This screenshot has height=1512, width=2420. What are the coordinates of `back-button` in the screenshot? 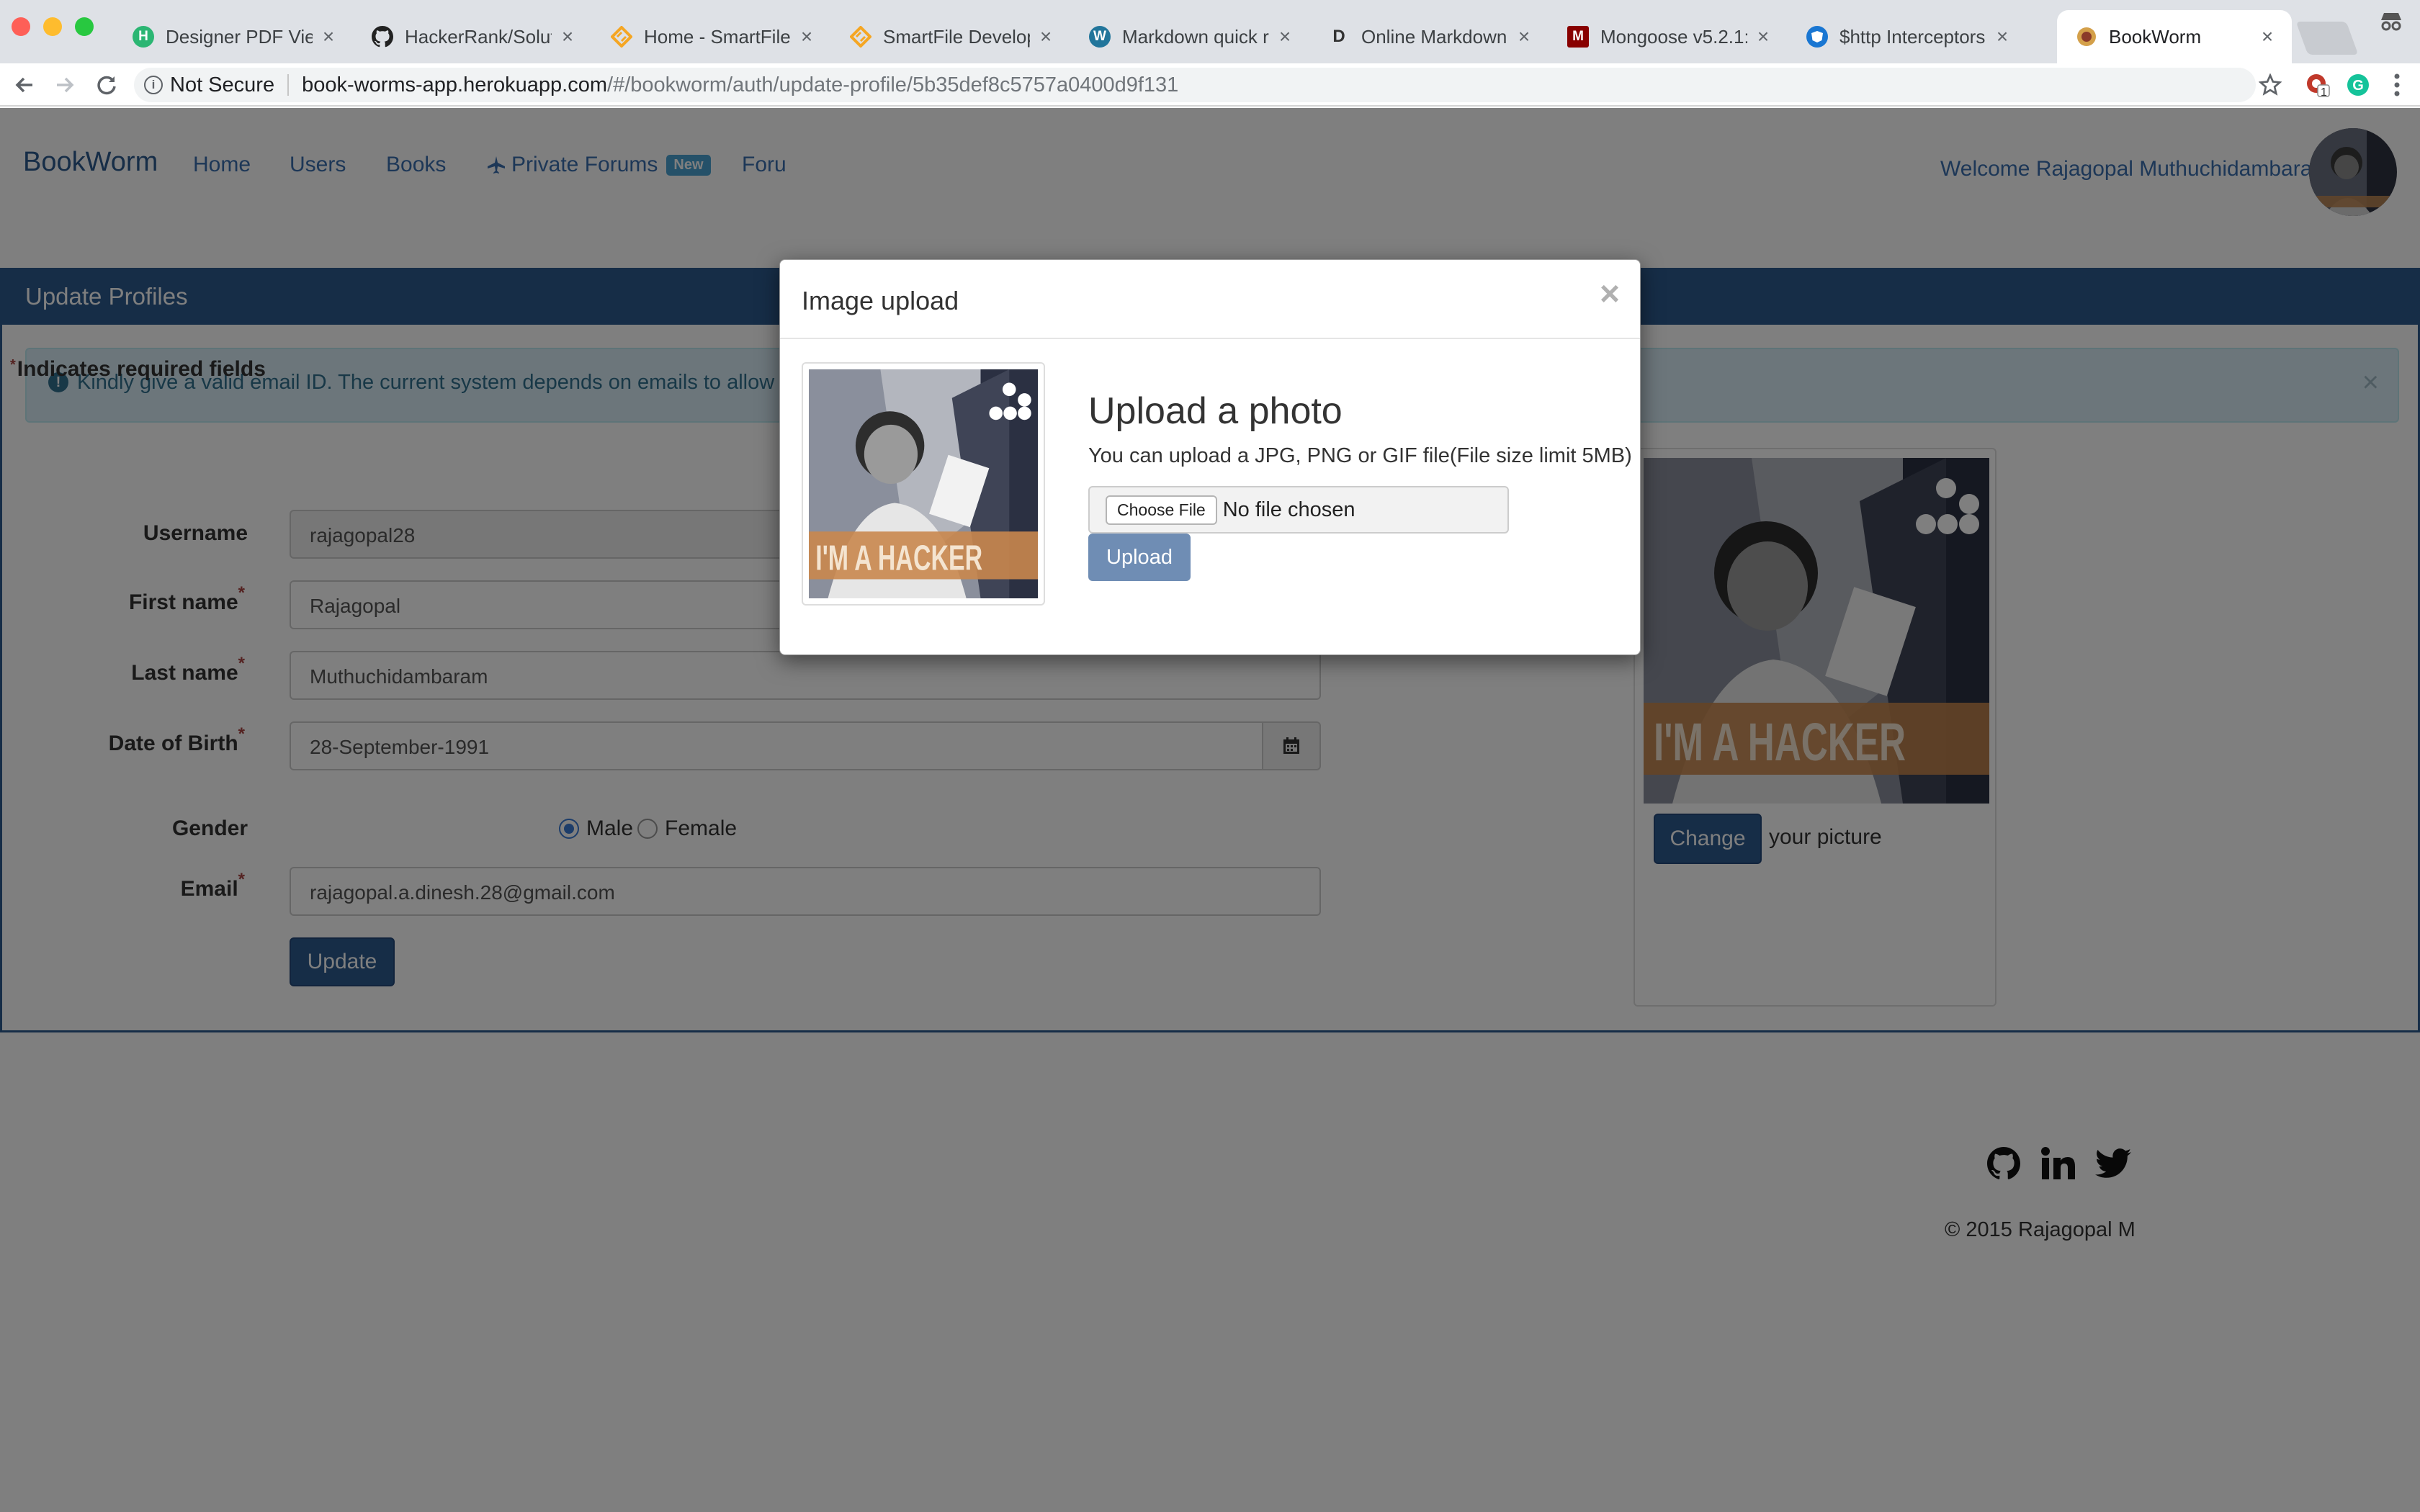 It's located at (25, 85).